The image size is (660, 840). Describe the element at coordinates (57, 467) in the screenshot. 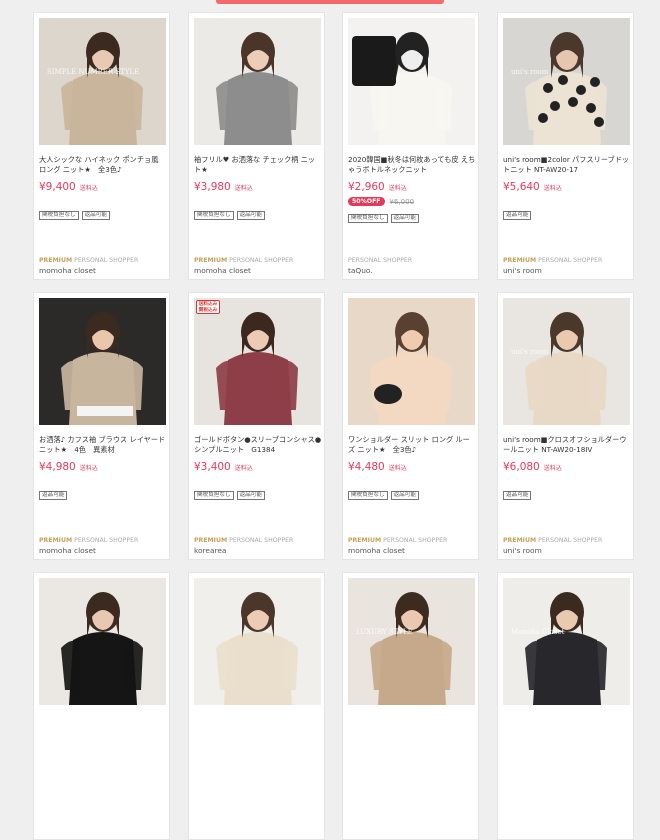

I see `product-price: ¥4,980` at that location.